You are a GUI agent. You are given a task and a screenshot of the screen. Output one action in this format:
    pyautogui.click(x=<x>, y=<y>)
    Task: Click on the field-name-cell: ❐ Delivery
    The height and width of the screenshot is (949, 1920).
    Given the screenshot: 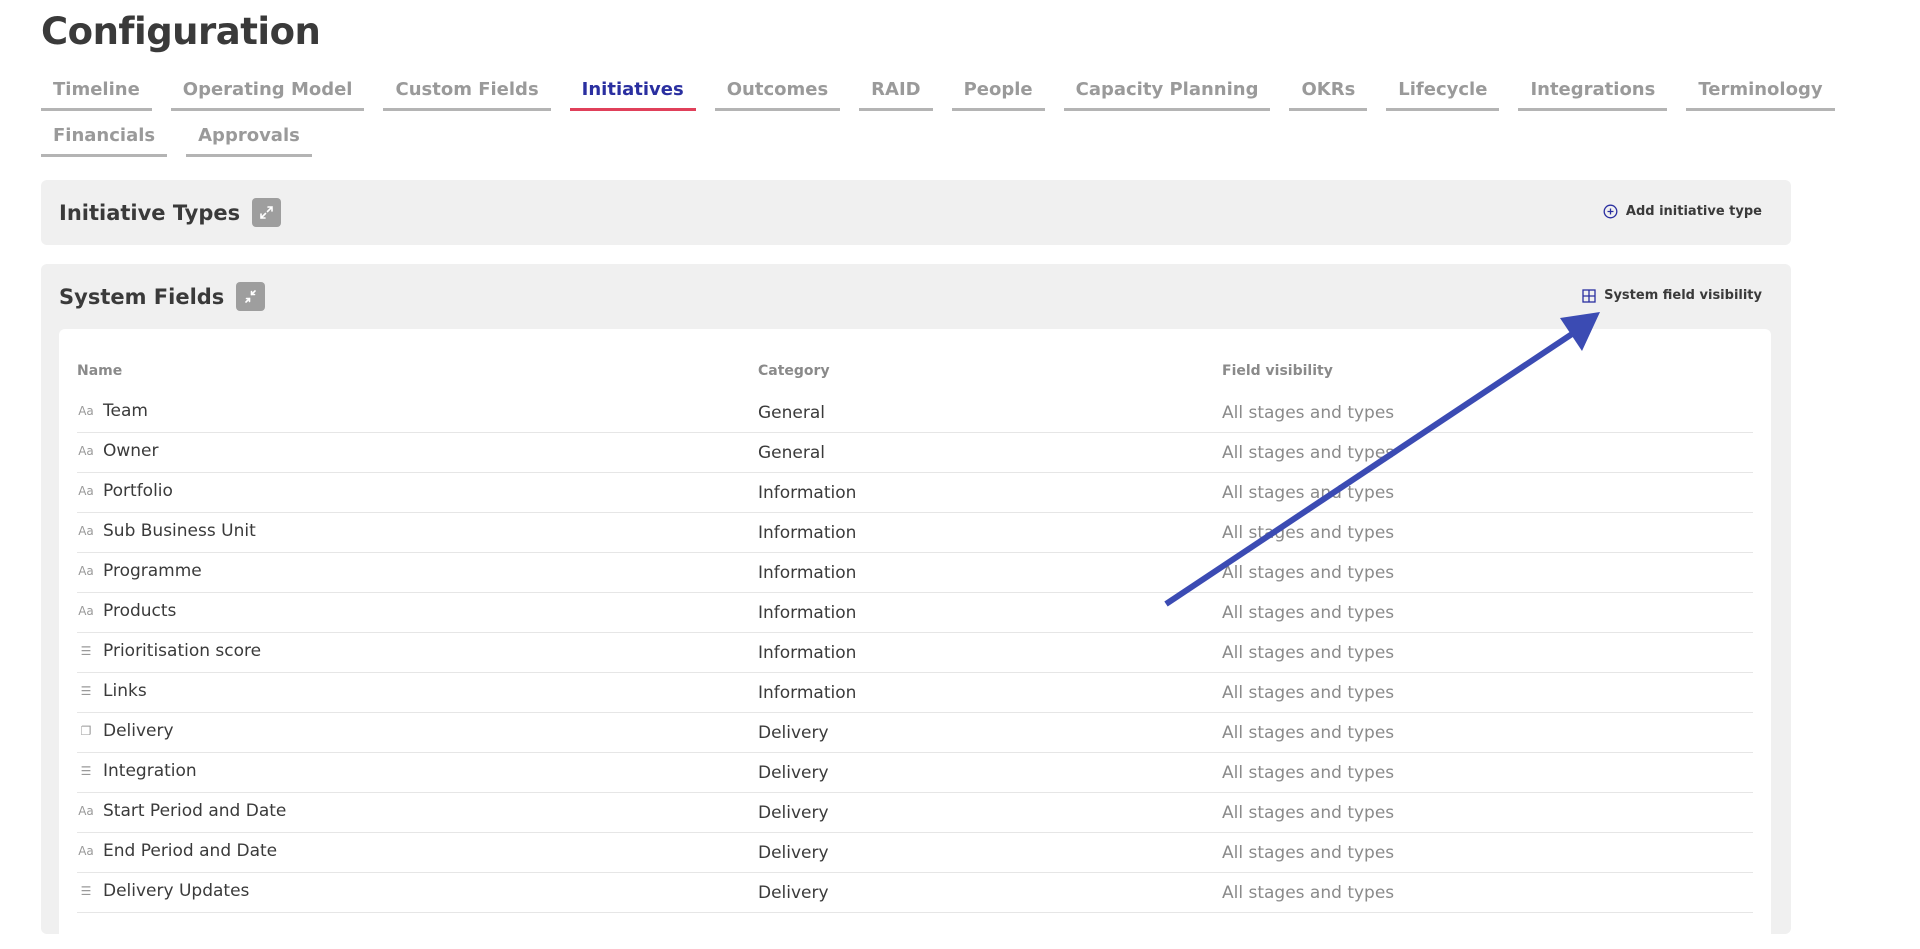 What is the action you would take?
    pyautogui.click(x=125, y=731)
    